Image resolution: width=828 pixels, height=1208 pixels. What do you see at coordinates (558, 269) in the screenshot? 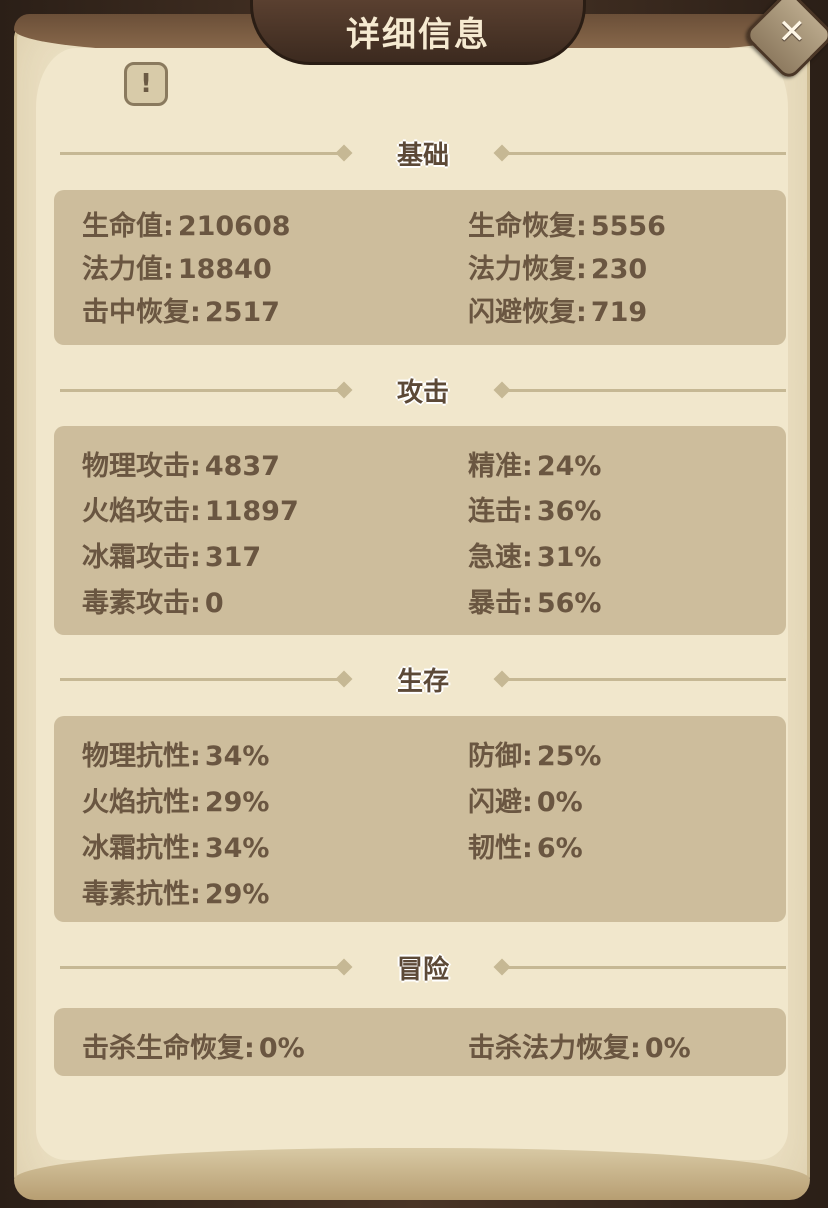
I see `stat-row: 法力恢复: 230` at bounding box center [558, 269].